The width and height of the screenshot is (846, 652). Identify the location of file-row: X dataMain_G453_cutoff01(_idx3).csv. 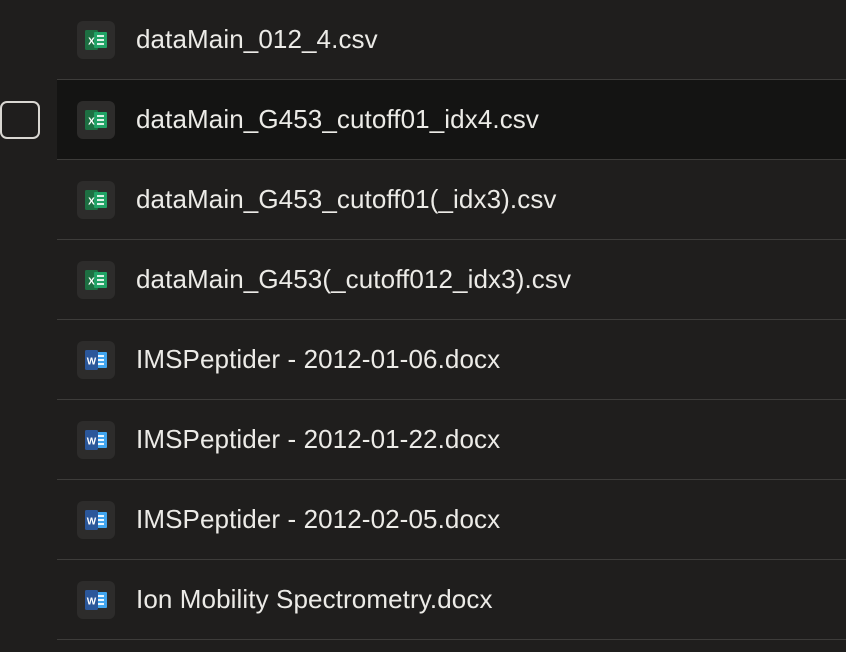
(451, 200).